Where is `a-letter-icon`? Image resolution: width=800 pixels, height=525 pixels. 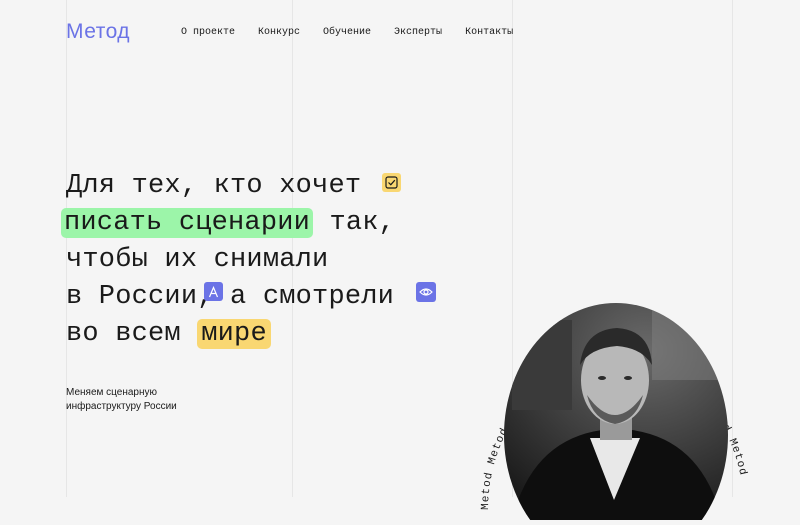
a-letter-icon is located at coordinates (213, 291).